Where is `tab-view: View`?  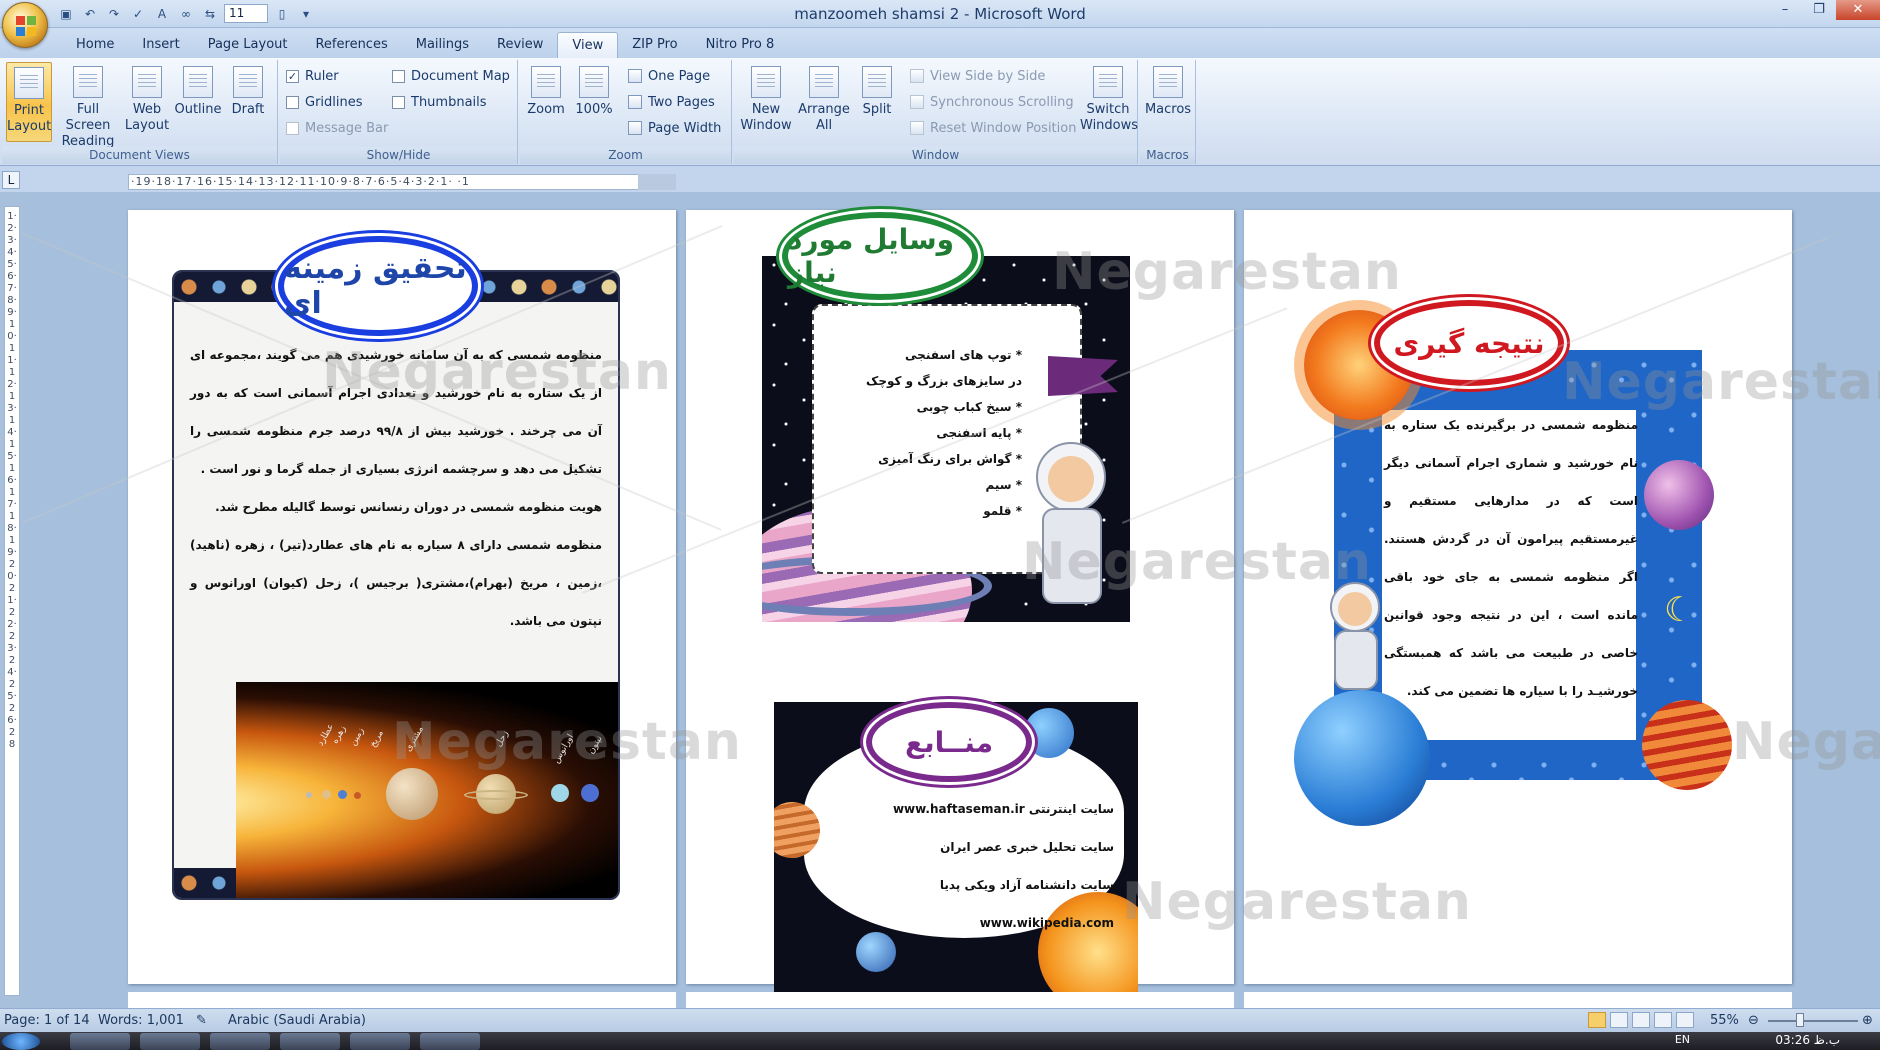
tab-view: View is located at coordinates (588, 45).